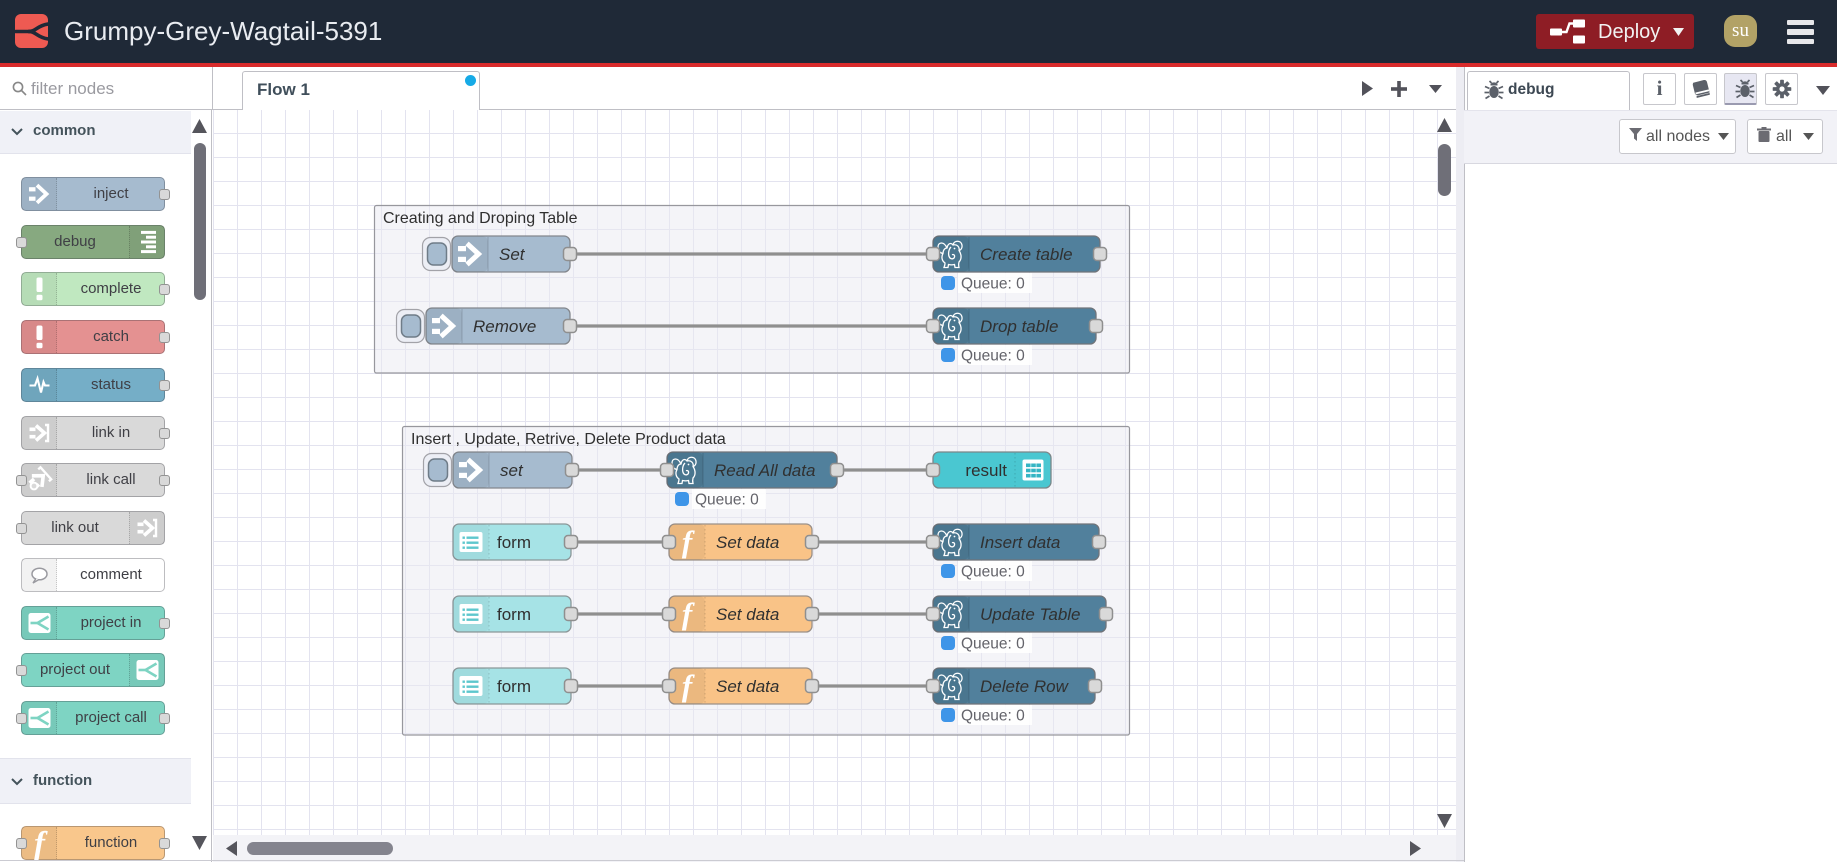  I want to click on svg-text: set, so click(512, 470).